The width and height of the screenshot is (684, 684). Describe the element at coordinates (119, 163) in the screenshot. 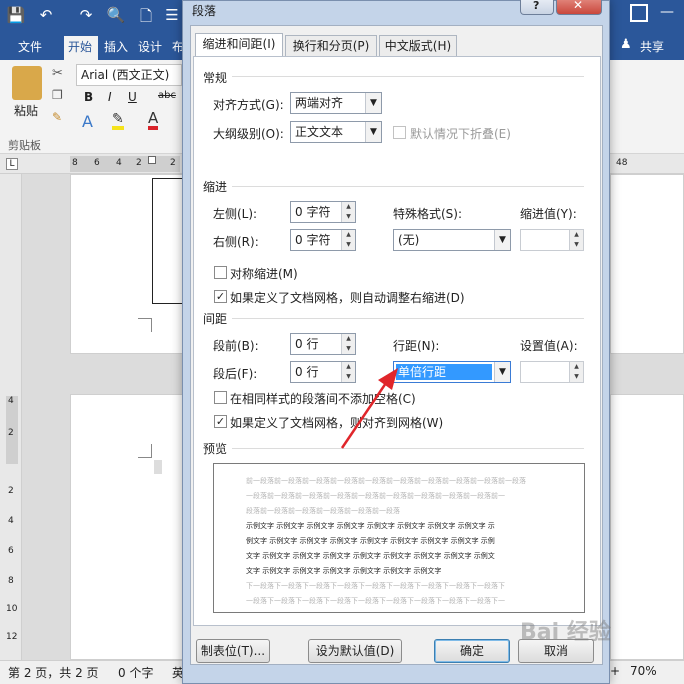

I see `ruler-number: 4` at that location.